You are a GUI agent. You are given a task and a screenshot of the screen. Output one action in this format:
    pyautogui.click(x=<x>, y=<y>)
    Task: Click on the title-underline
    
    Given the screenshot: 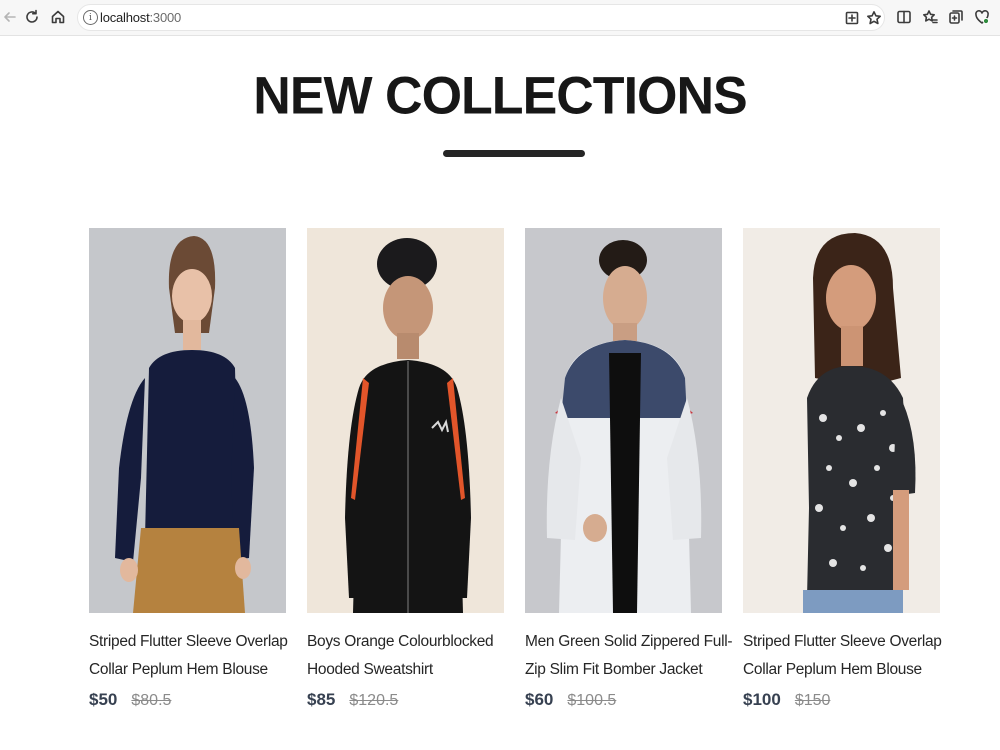 What is the action you would take?
    pyautogui.click(x=514, y=153)
    